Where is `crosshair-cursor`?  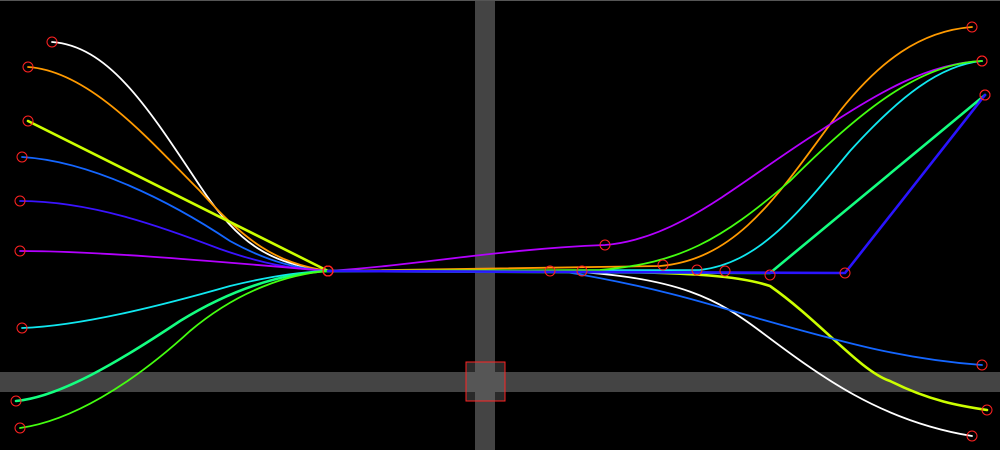
crosshair-cursor is located at coordinates (485, 381).